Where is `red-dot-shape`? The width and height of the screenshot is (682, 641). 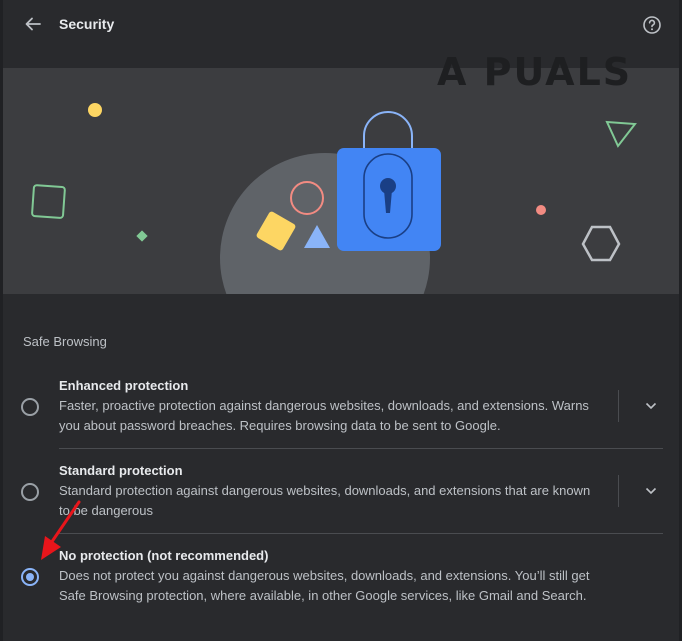 red-dot-shape is located at coordinates (541, 210).